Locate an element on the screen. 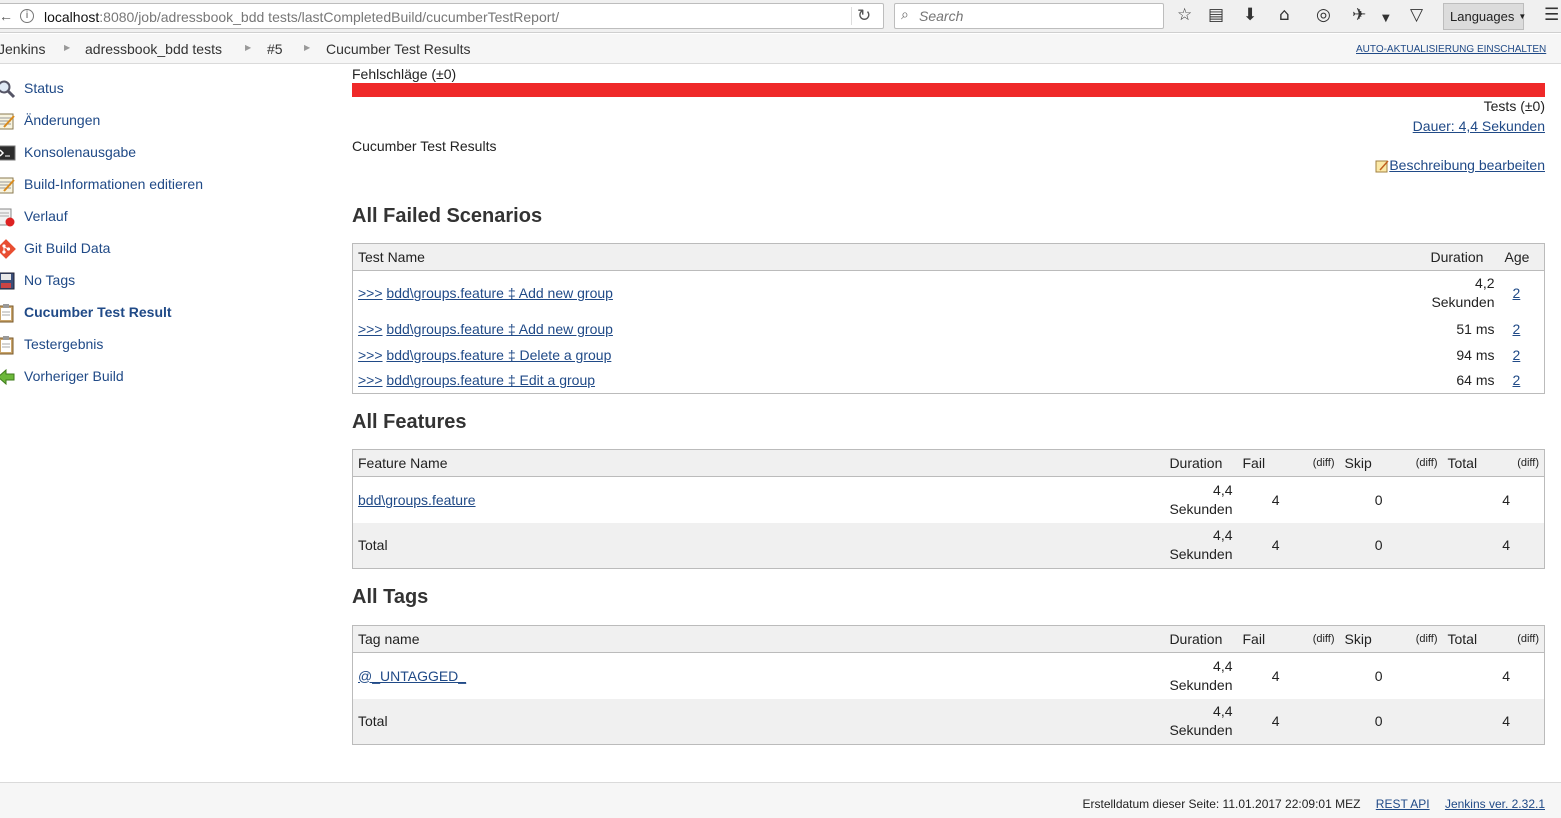 The height and width of the screenshot is (818, 1561). sidebar-item-cucumber-test-result: Cucumber Test Result is located at coordinates (165, 313).